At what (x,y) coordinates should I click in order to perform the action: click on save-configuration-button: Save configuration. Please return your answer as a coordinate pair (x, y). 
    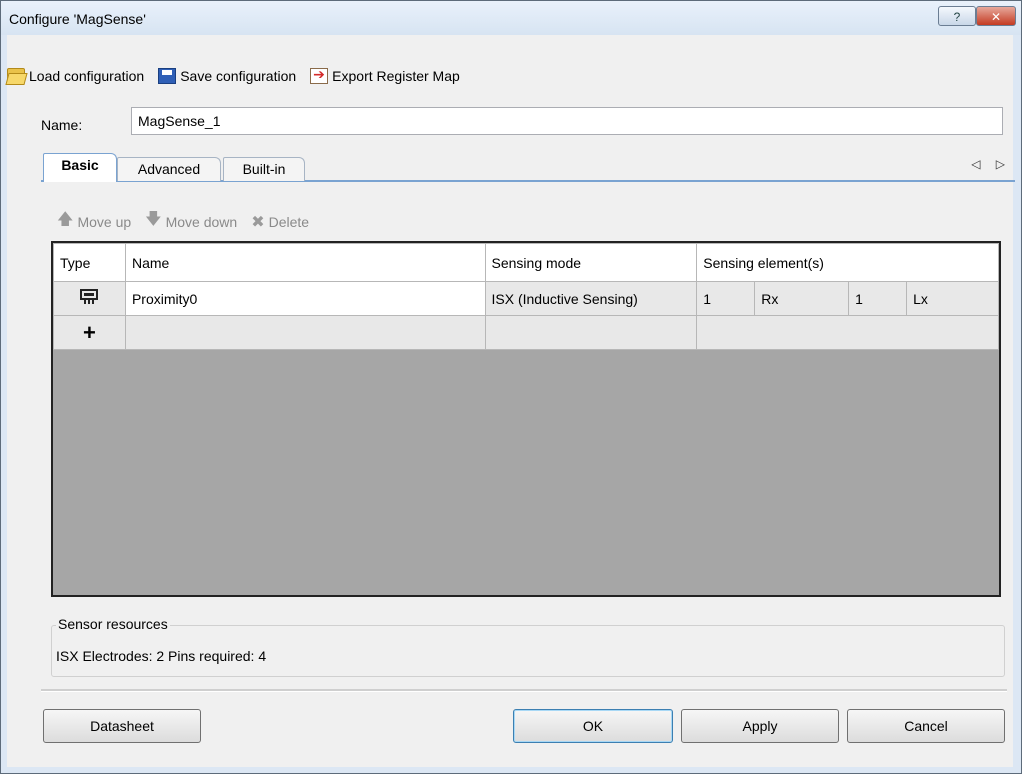
    Looking at the image, I should click on (227, 76).